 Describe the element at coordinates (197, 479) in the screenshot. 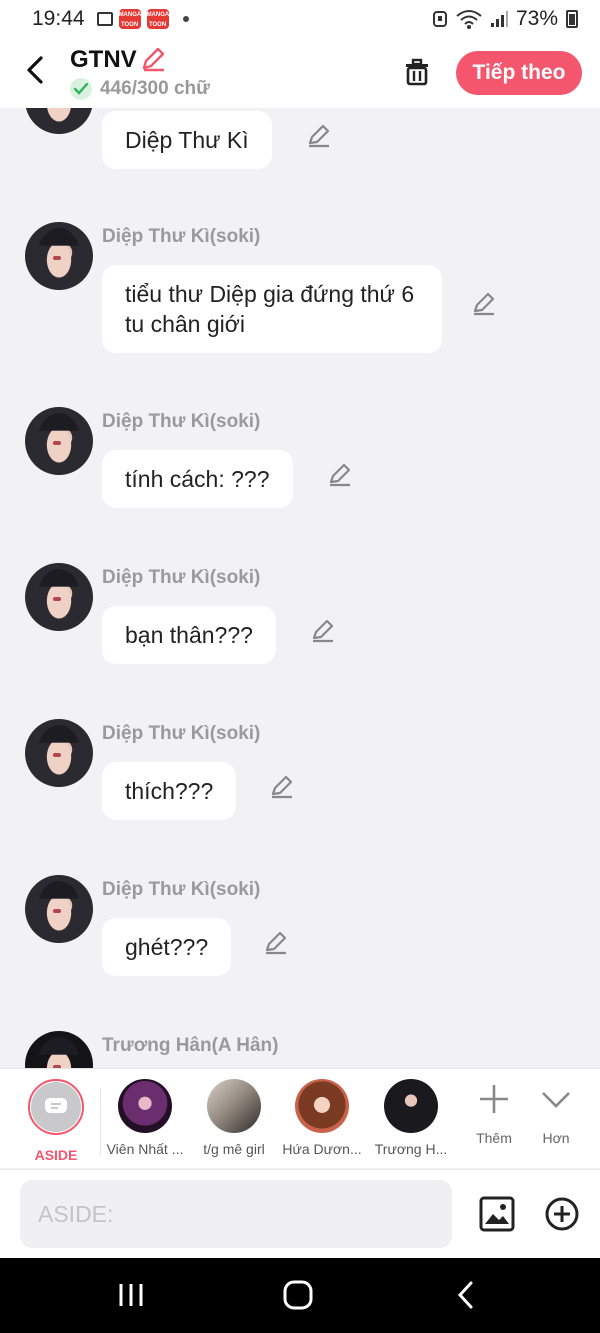

I see `message-bubble: tính cách: ???` at that location.